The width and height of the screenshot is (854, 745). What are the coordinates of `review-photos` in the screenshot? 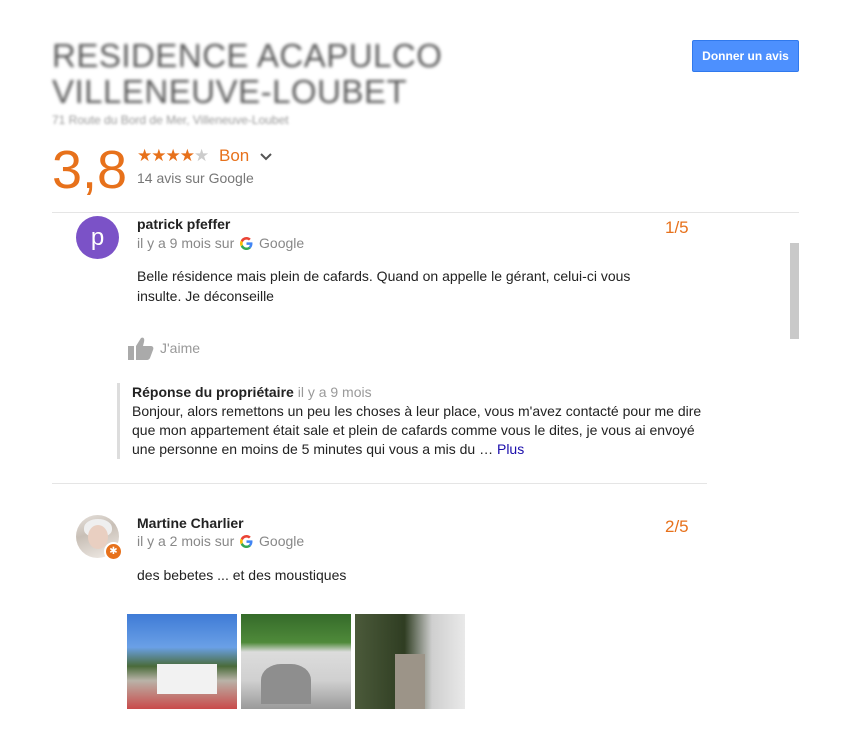 It's located at (296, 661).